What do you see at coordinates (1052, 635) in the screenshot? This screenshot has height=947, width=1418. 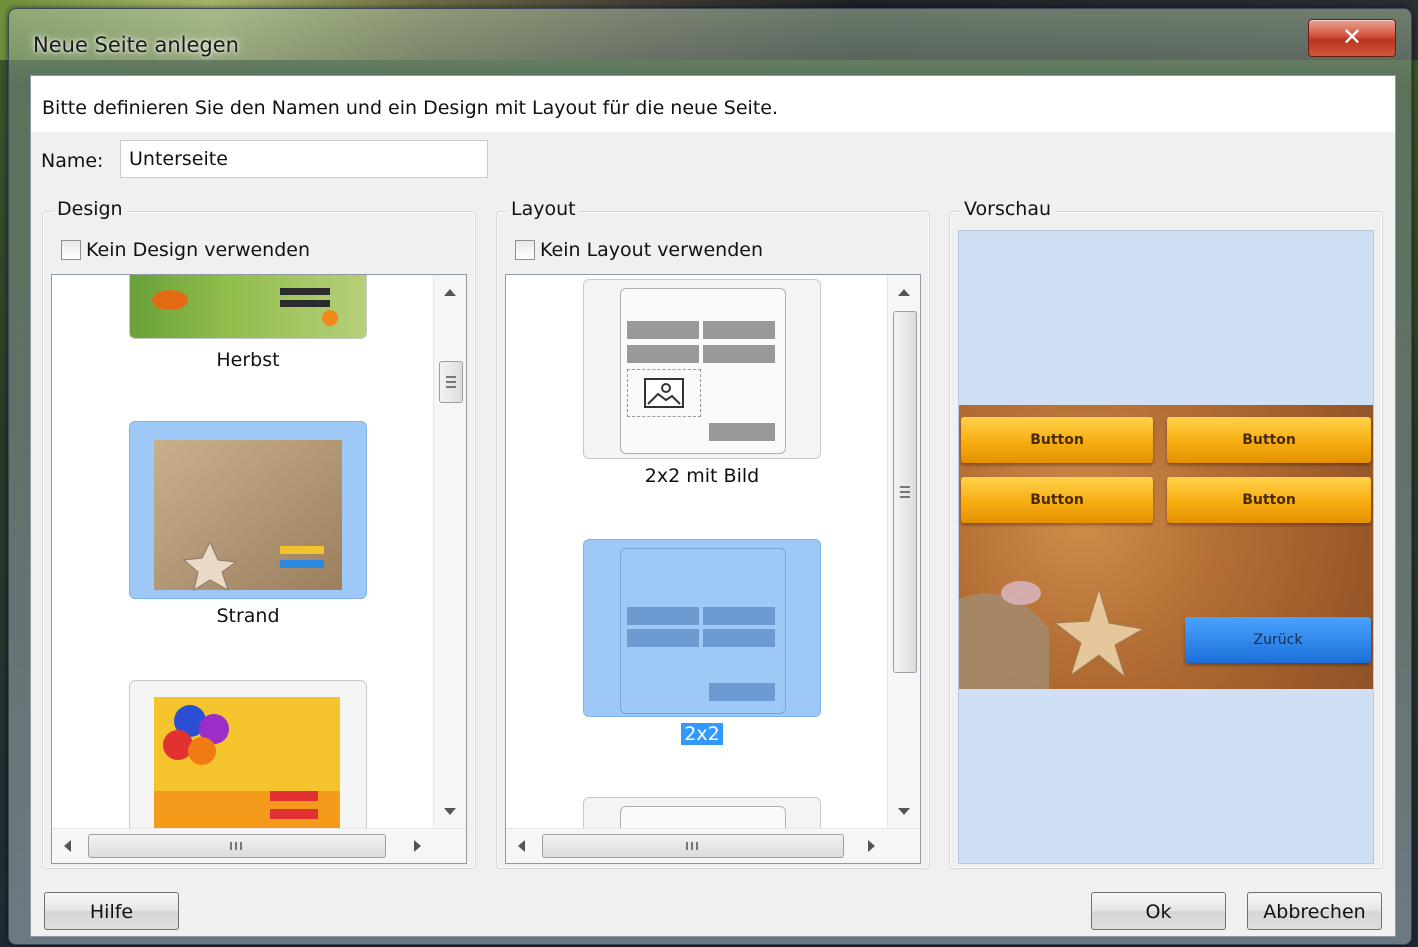 I see `starfish-icon` at bounding box center [1052, 635].